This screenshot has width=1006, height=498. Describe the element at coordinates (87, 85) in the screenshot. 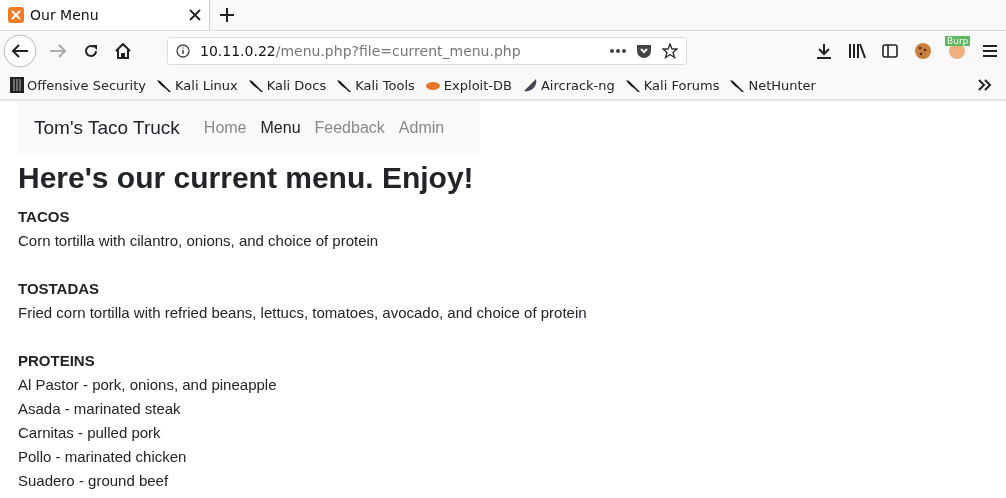

I see `bookmark: Offensive Security` at that location.